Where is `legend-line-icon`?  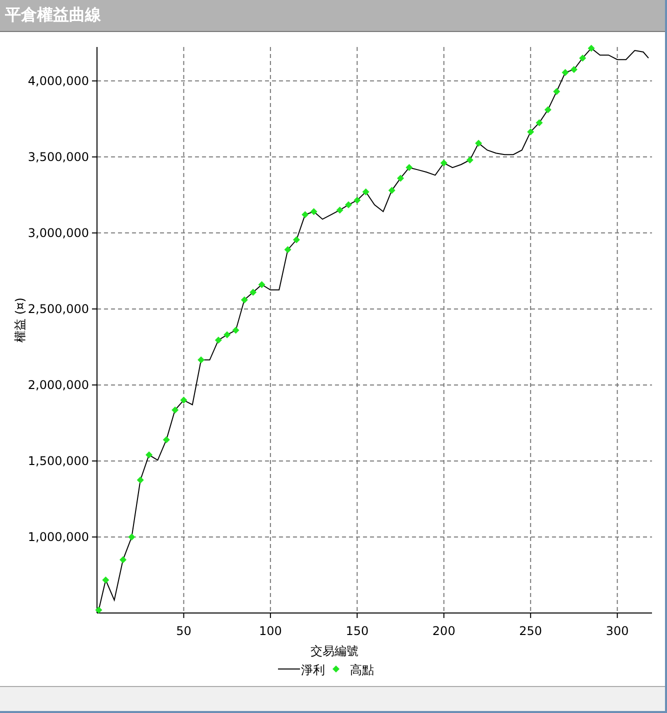
legend-line-icon is located at coordinates (289, 669).